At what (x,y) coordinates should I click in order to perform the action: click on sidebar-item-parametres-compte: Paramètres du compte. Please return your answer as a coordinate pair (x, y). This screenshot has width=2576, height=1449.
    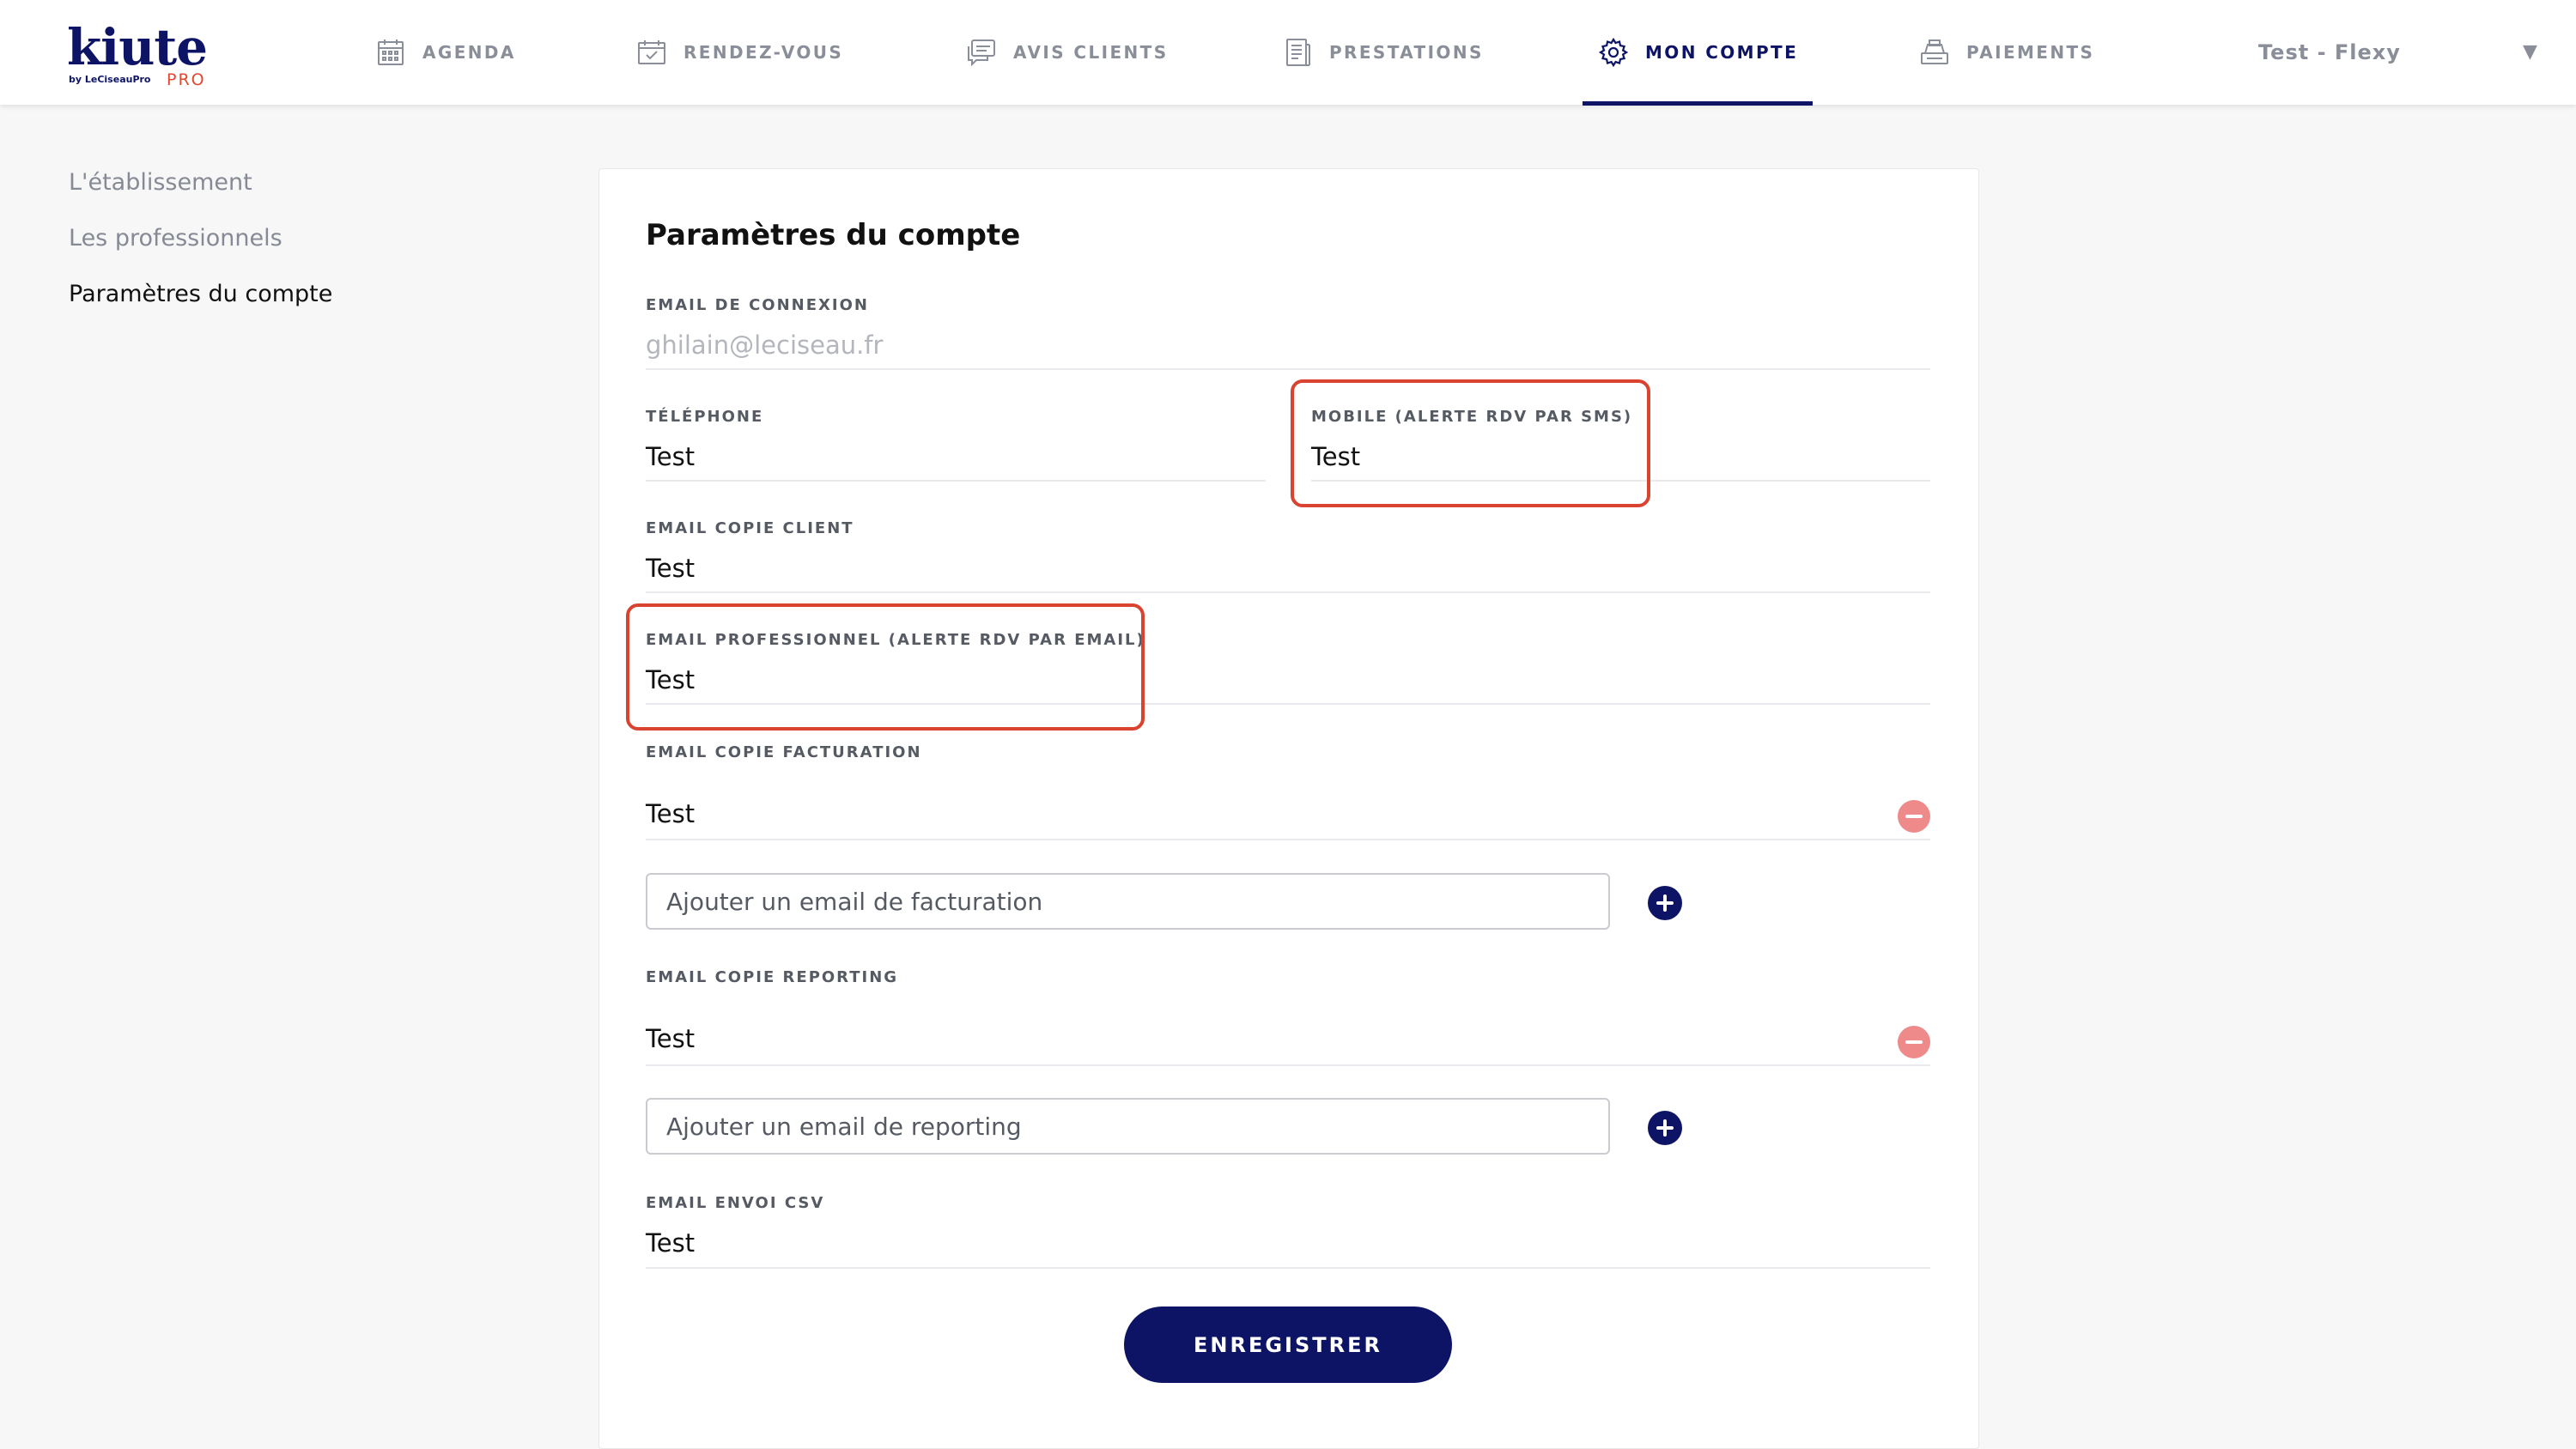
    Looking at the image, I should click on (201, 294).